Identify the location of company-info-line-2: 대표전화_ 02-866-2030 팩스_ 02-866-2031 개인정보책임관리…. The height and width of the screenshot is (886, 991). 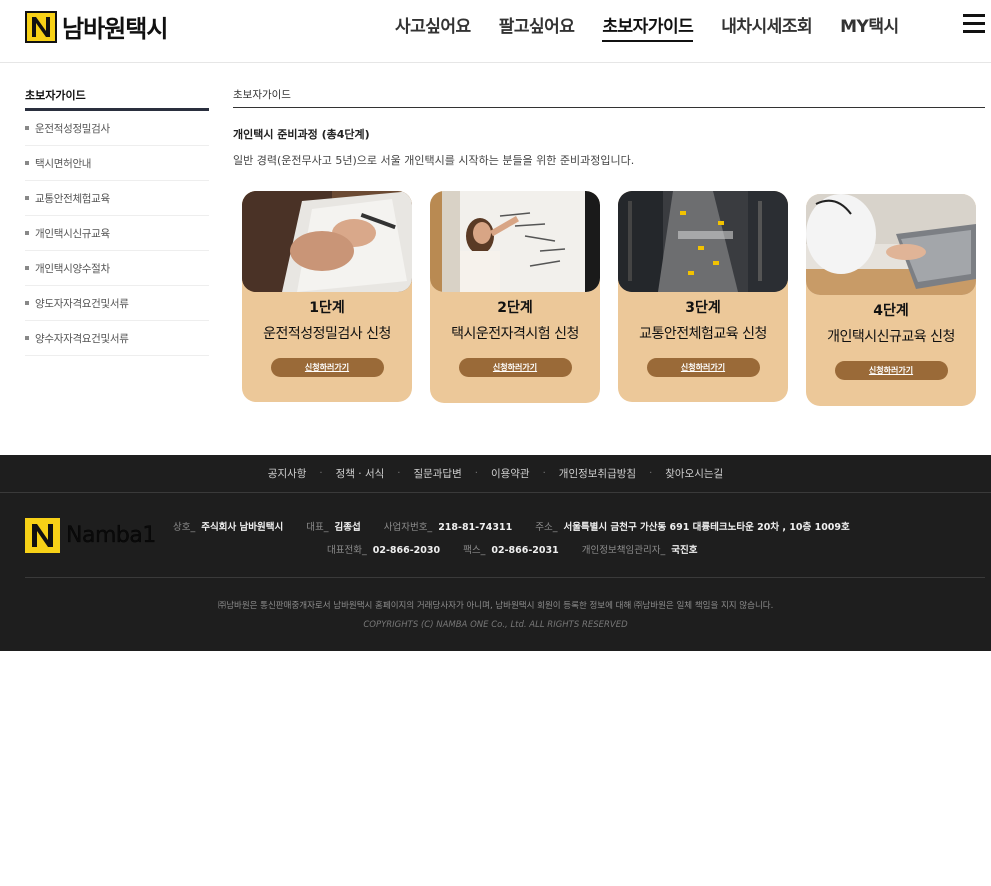
(522, 549).